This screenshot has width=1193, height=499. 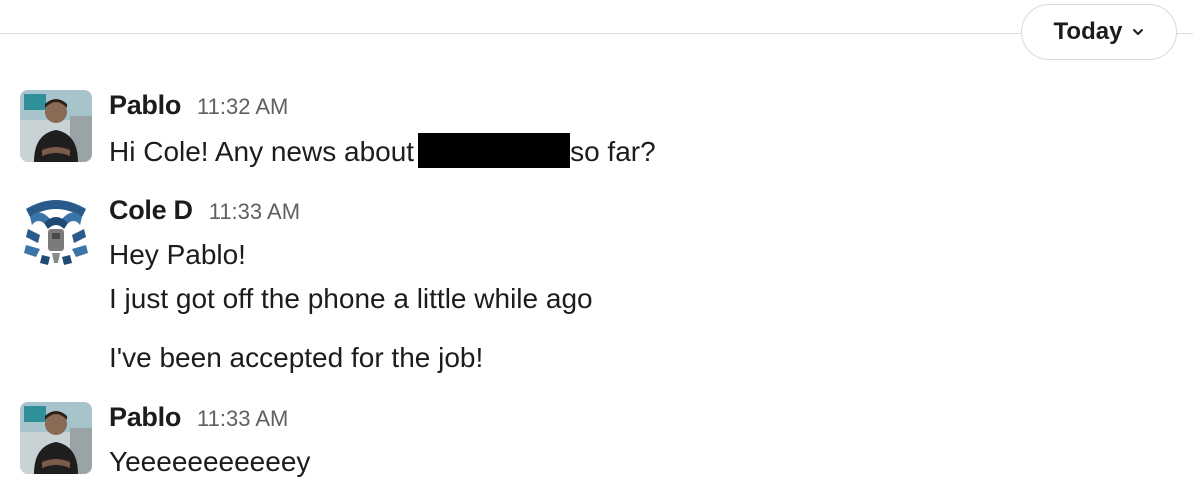 I want to click on sender-name: Cole D, so click(x=151, y=210).